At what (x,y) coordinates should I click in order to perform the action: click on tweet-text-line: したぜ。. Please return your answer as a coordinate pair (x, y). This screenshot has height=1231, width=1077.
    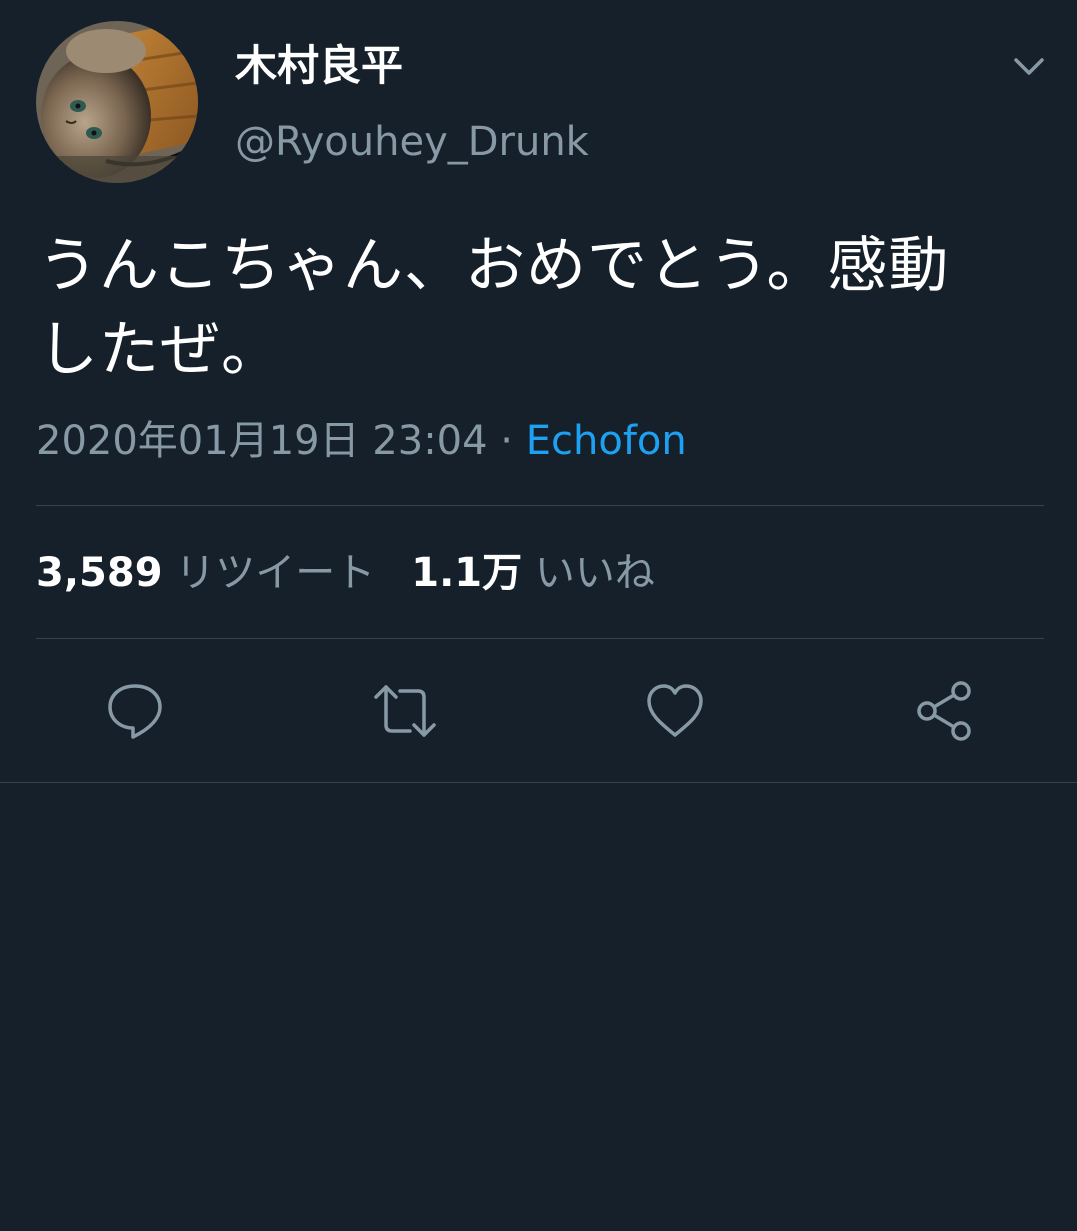
    Looking at the image, I should click on (160, 350).